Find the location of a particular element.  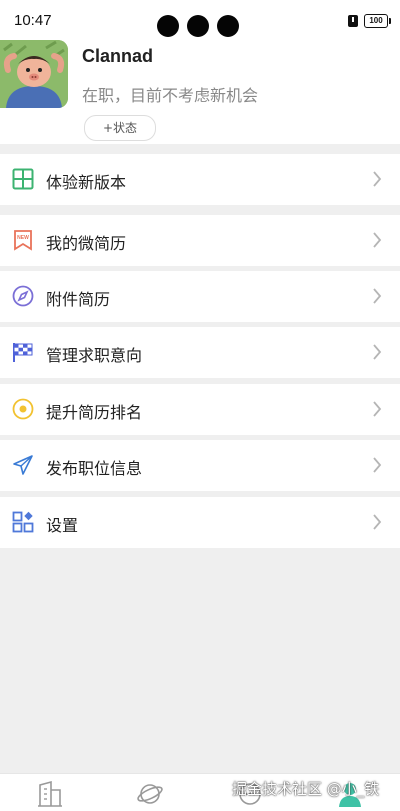

menu-item-label: 附件简历 is located at coordinates (78, 299).